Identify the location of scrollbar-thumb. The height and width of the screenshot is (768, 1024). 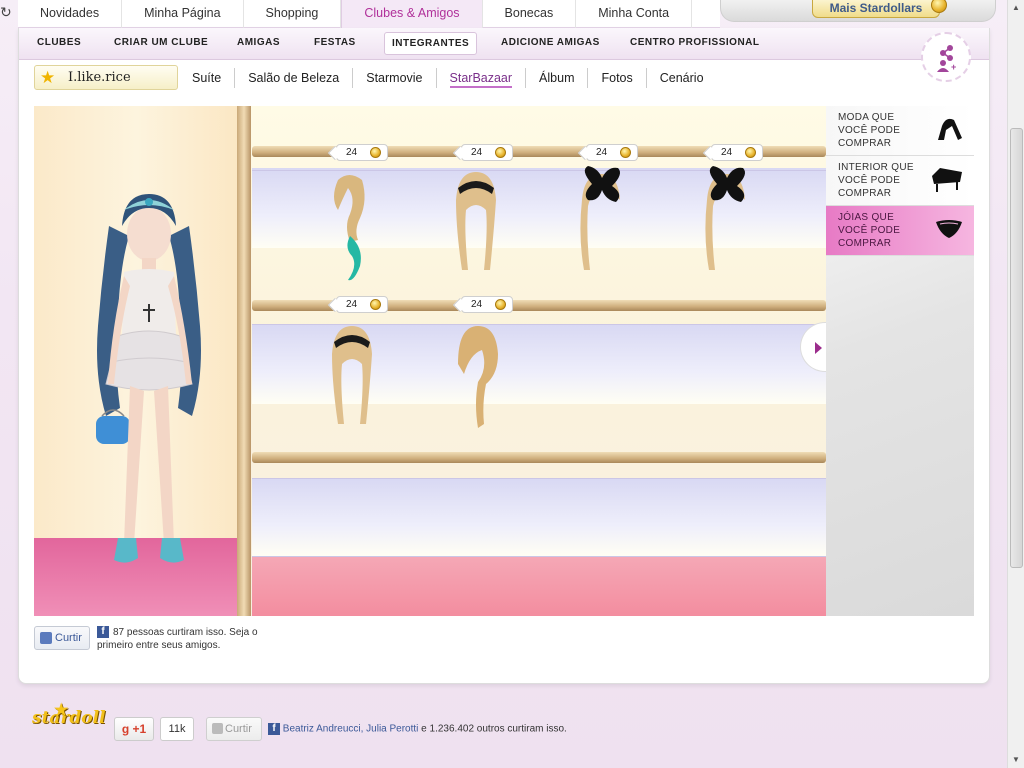
(1016, 348).